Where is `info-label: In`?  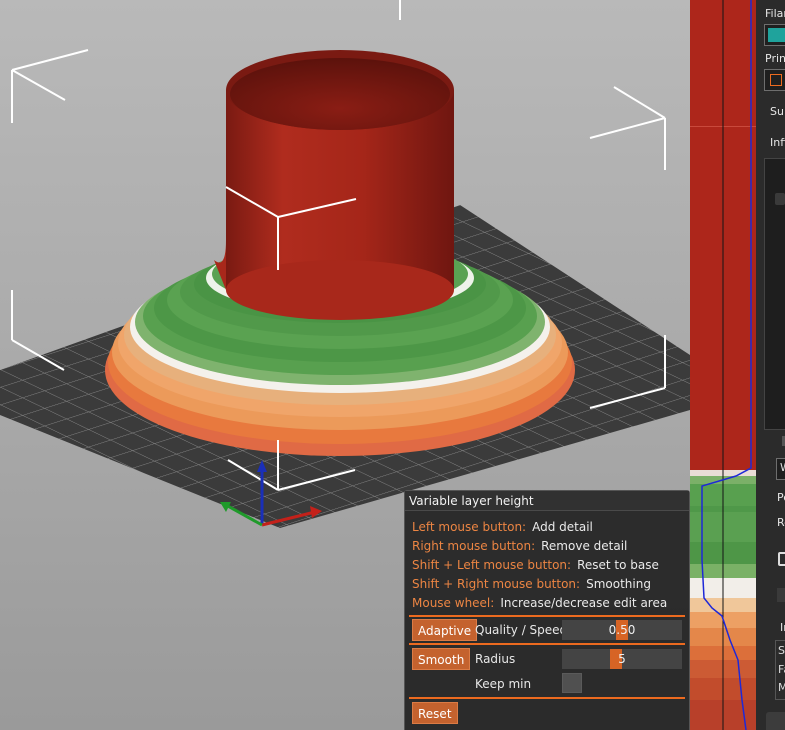
info-label: In is located at coordinates (782, 627).